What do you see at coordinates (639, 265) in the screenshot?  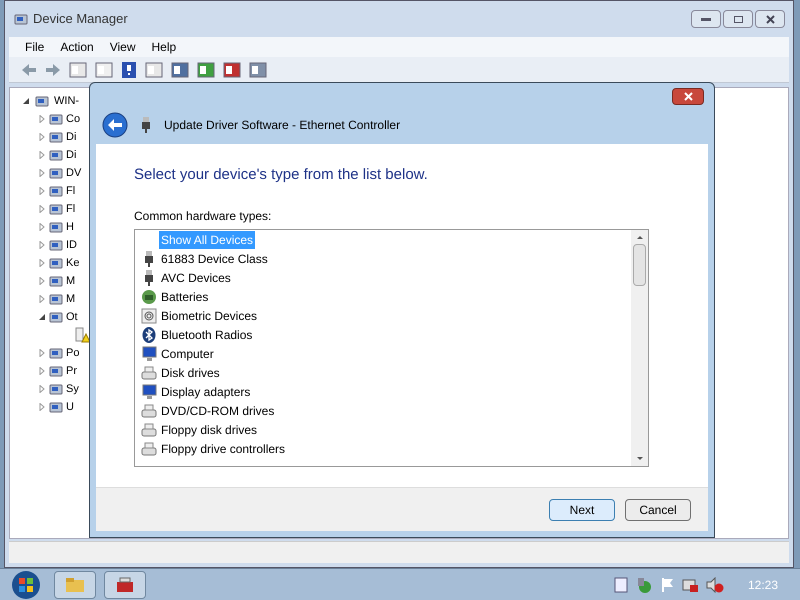 I see `scroll-thumb` at bounding box center [639, 265].